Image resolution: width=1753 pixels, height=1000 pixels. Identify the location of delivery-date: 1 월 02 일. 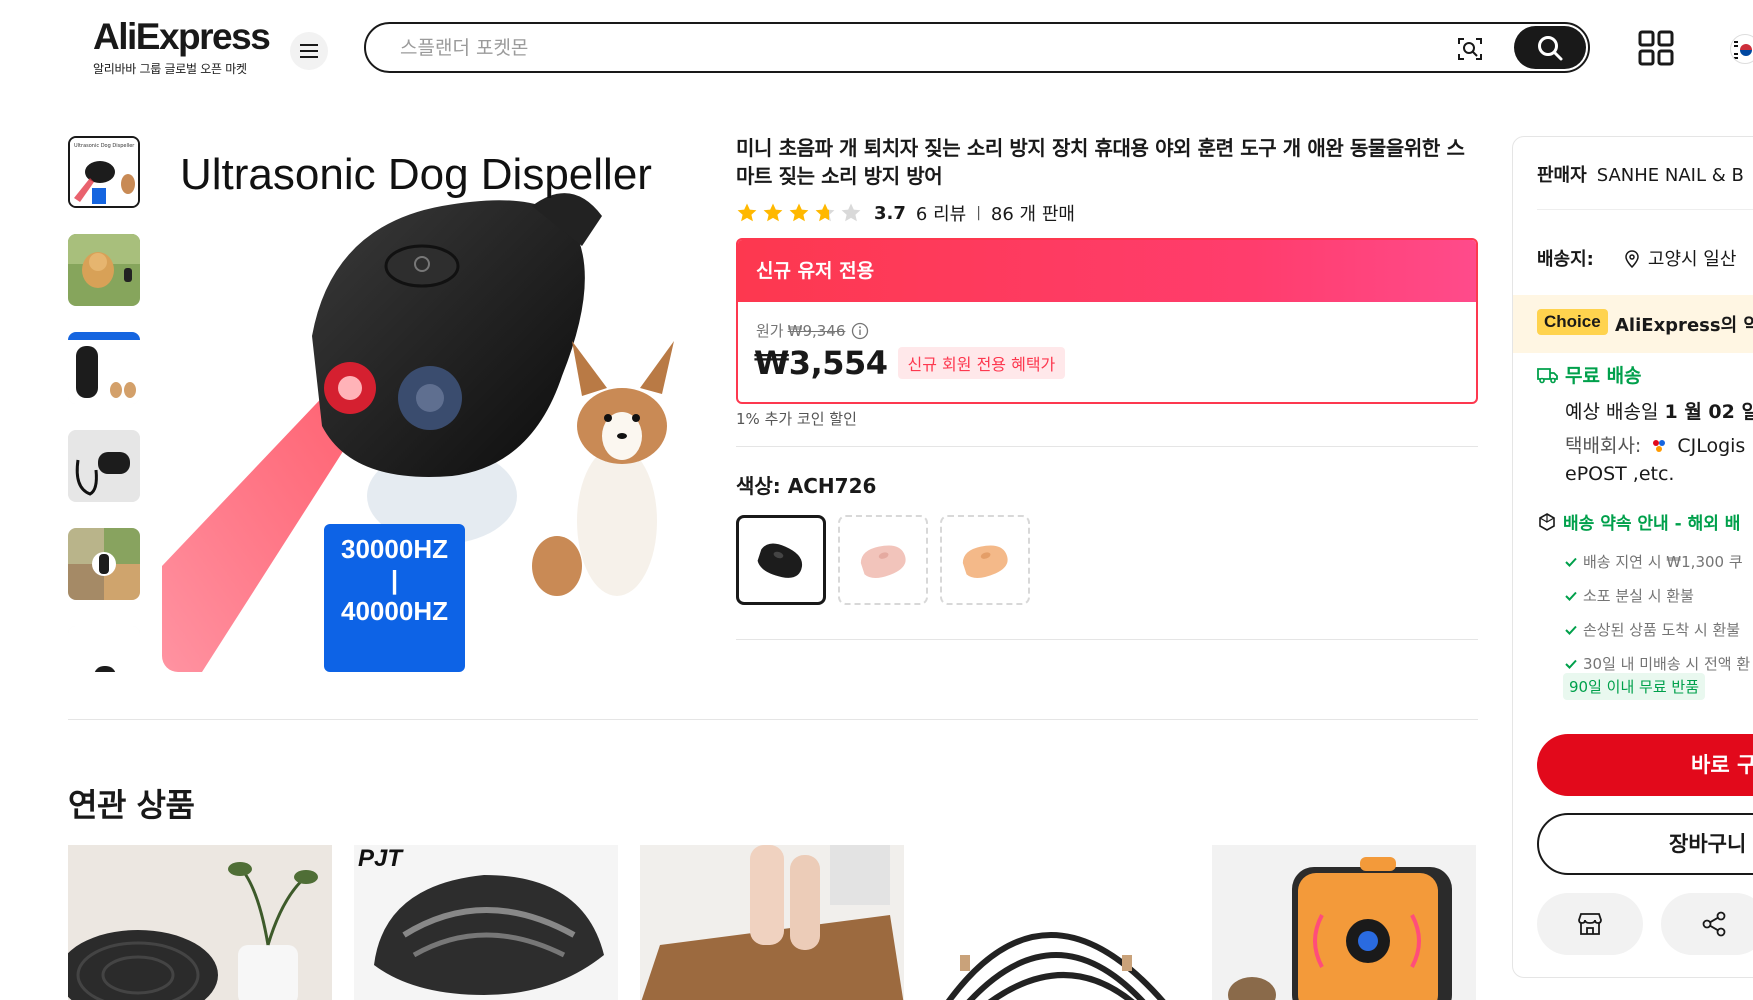
(1708, 412).